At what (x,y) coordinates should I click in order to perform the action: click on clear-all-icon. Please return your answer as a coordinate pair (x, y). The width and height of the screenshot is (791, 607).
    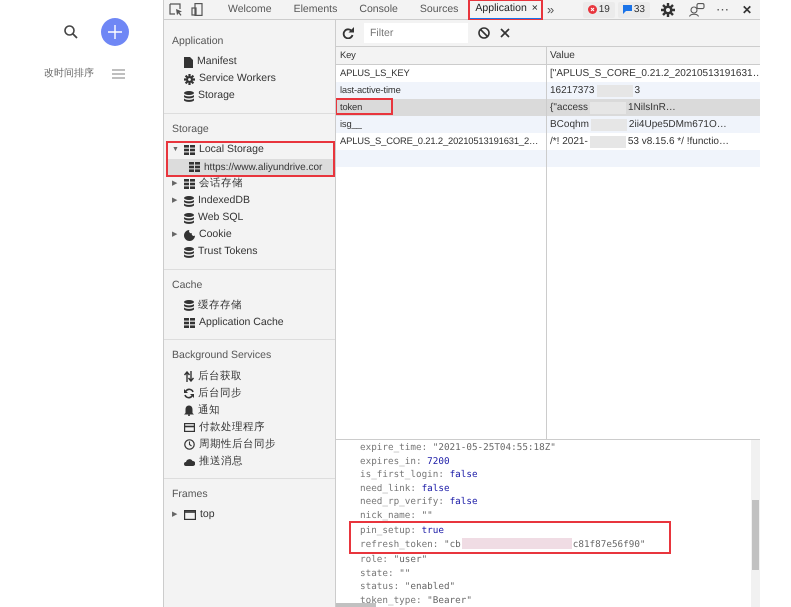
    Looking at the image, I should click on (484, 33).